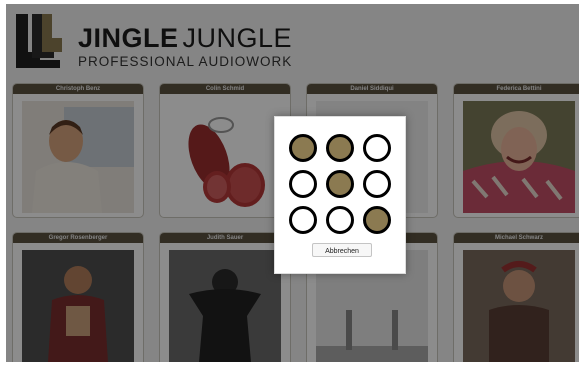 Image resolution: width=585 pixels, height=371 pixels. I want to click on pattern-grid, so click(340, 184).